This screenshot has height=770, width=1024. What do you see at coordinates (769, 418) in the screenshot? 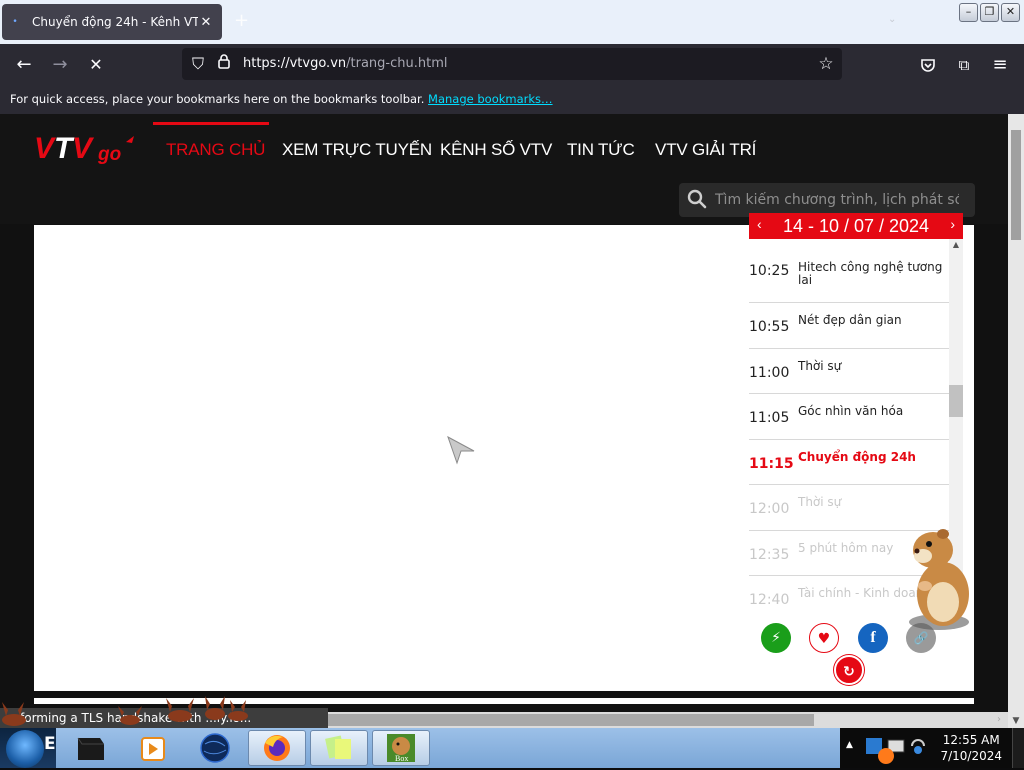
I see `schedule-time: 11:05` at bounding box center [769, 418].